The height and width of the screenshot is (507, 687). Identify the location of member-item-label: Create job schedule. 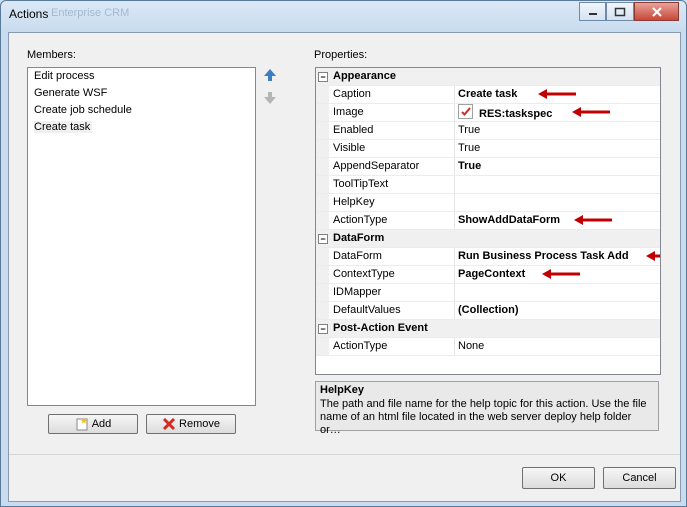
(83, 110).